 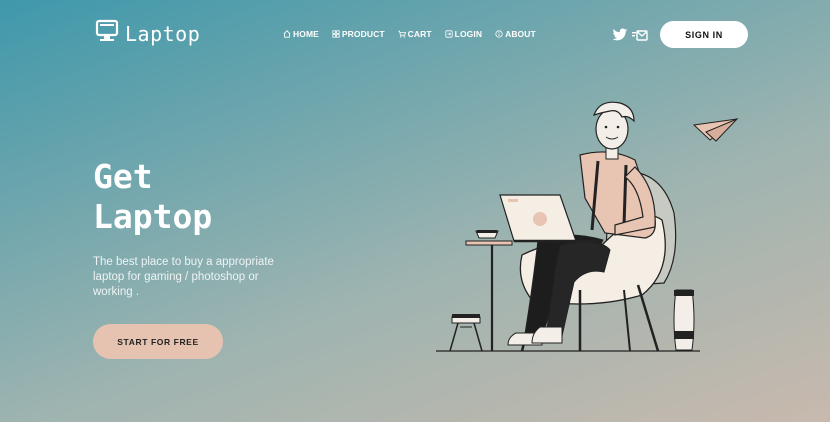 What do you see at coordinates (449, 34) in the screenshot?
I see `login-icon` at bounding box center [449, 34].